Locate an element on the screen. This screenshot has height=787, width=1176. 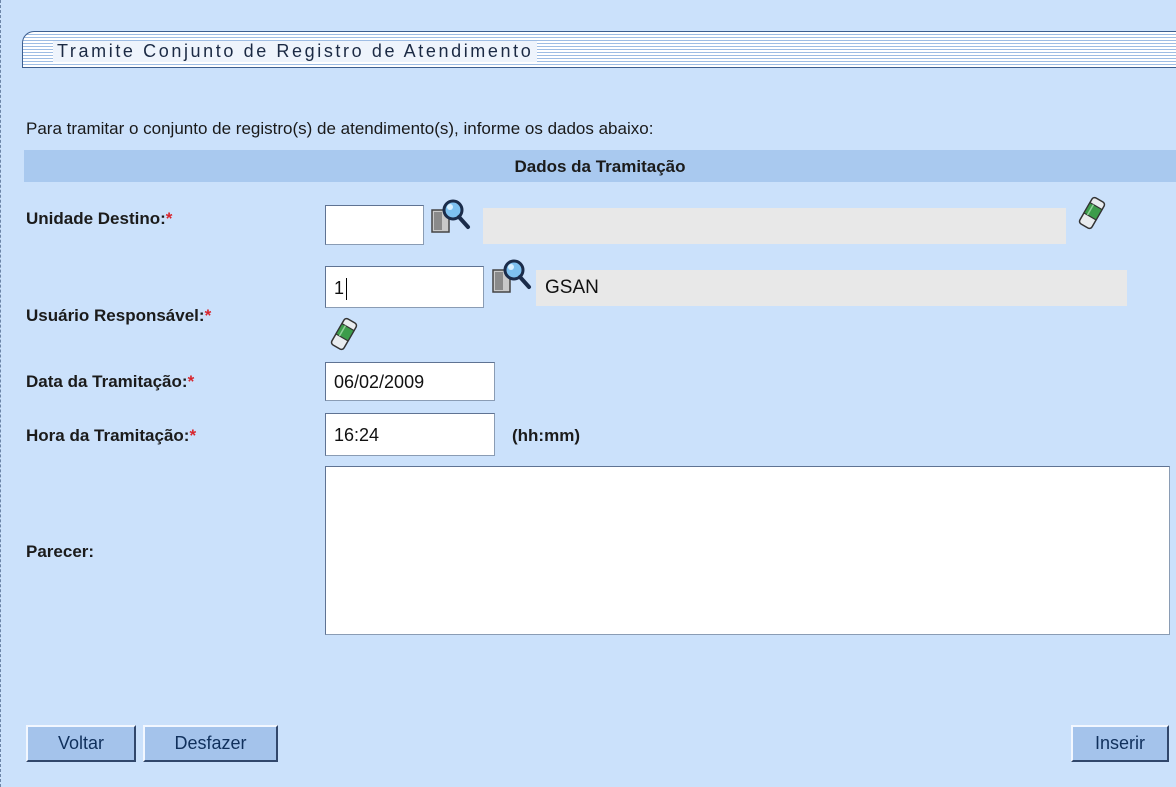
section-header: Dados da Tramitação is located at coordinates (600, 166).